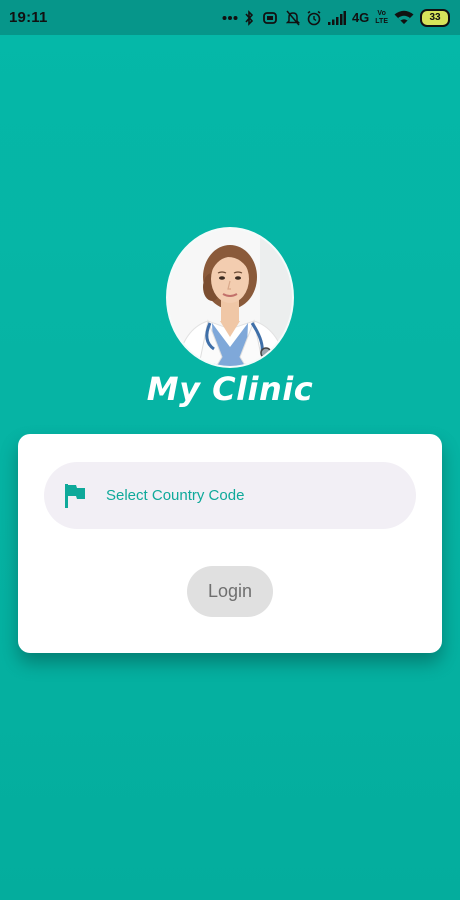  I want to click on country-select-label: Select Country Code, so click(175, 495).